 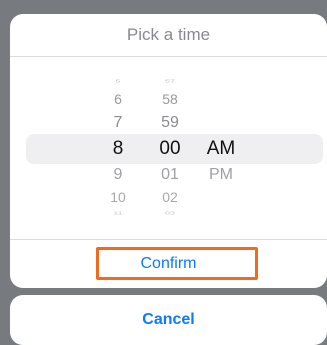 I want to click on meridiem-option: PM, so click(x=221, y=175).